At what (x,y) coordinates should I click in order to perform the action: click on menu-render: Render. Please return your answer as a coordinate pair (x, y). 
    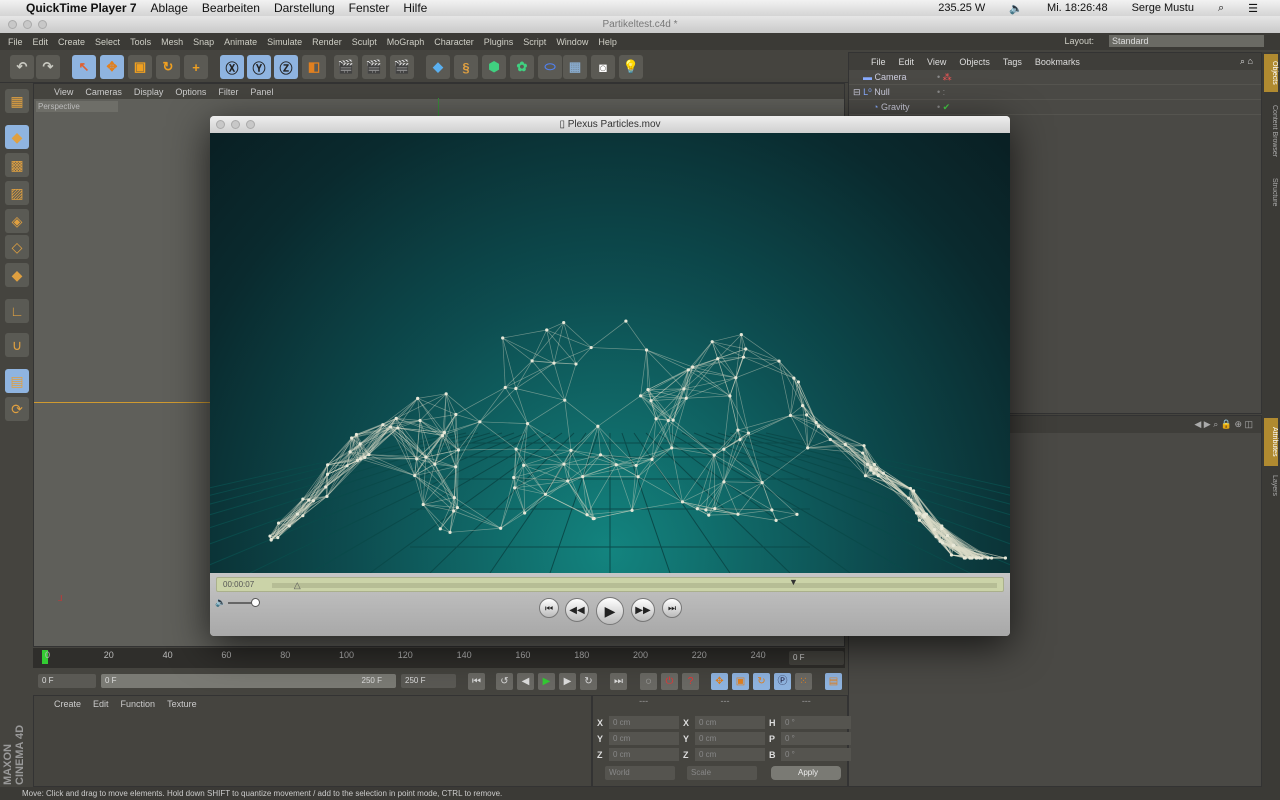
    Looking at the image, I should click on (327, 42).